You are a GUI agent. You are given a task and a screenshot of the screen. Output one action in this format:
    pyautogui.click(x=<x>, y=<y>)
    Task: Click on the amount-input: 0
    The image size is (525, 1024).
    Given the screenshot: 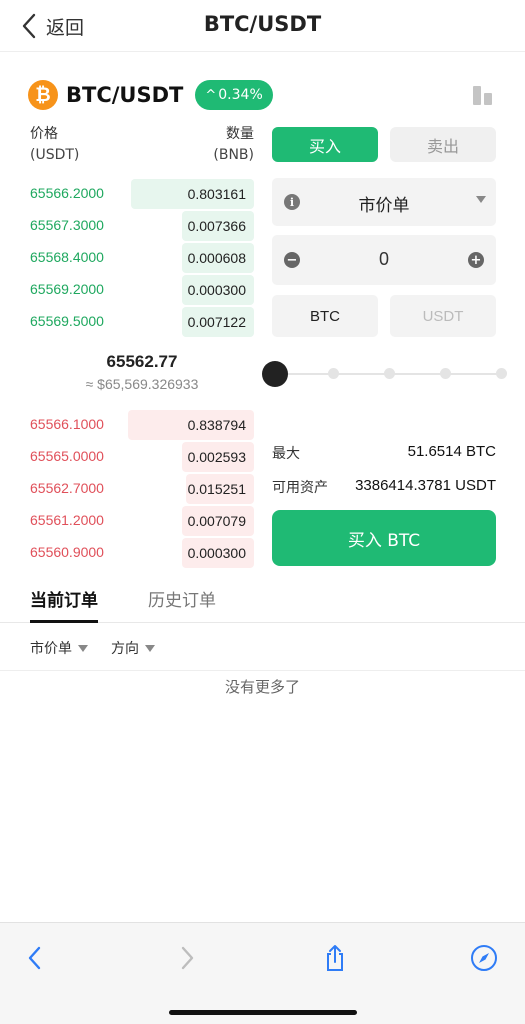 What is the action you would take?
    pyautogui.click(x=384, y=259)
    